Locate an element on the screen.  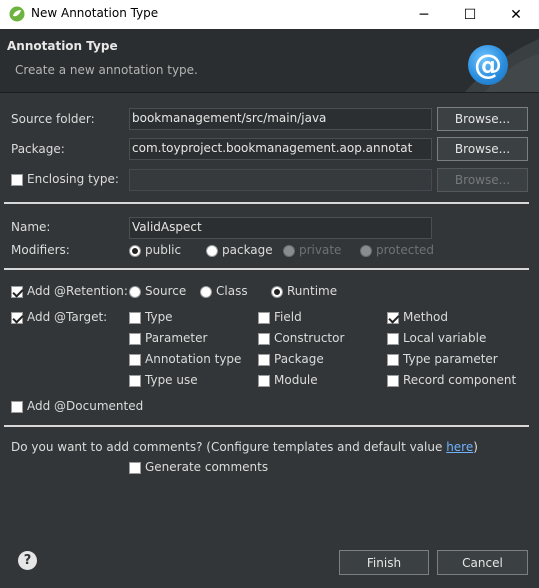
target-module-label: Module is located at coordinates (296, 380).